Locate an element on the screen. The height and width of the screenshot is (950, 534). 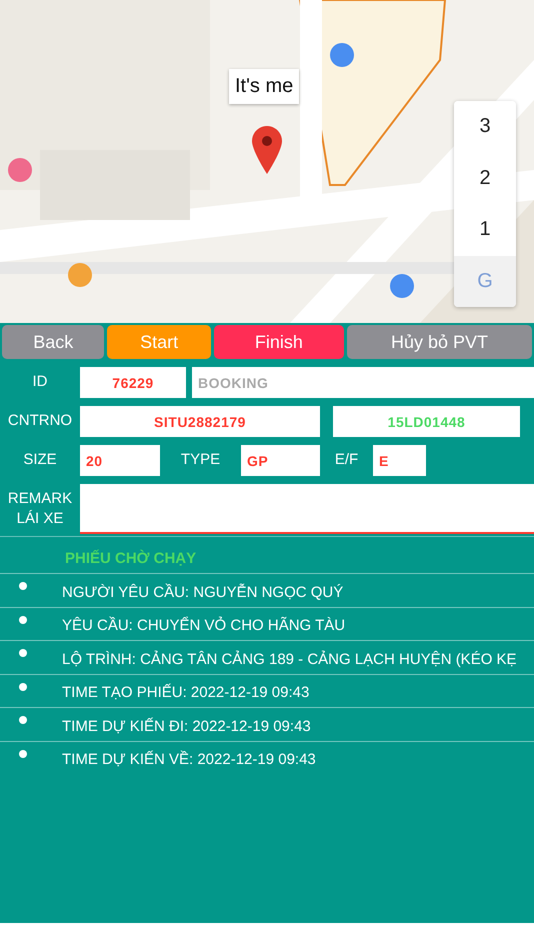
remark-label: REMARK LÁI XE is located at coordinates (40, 508).